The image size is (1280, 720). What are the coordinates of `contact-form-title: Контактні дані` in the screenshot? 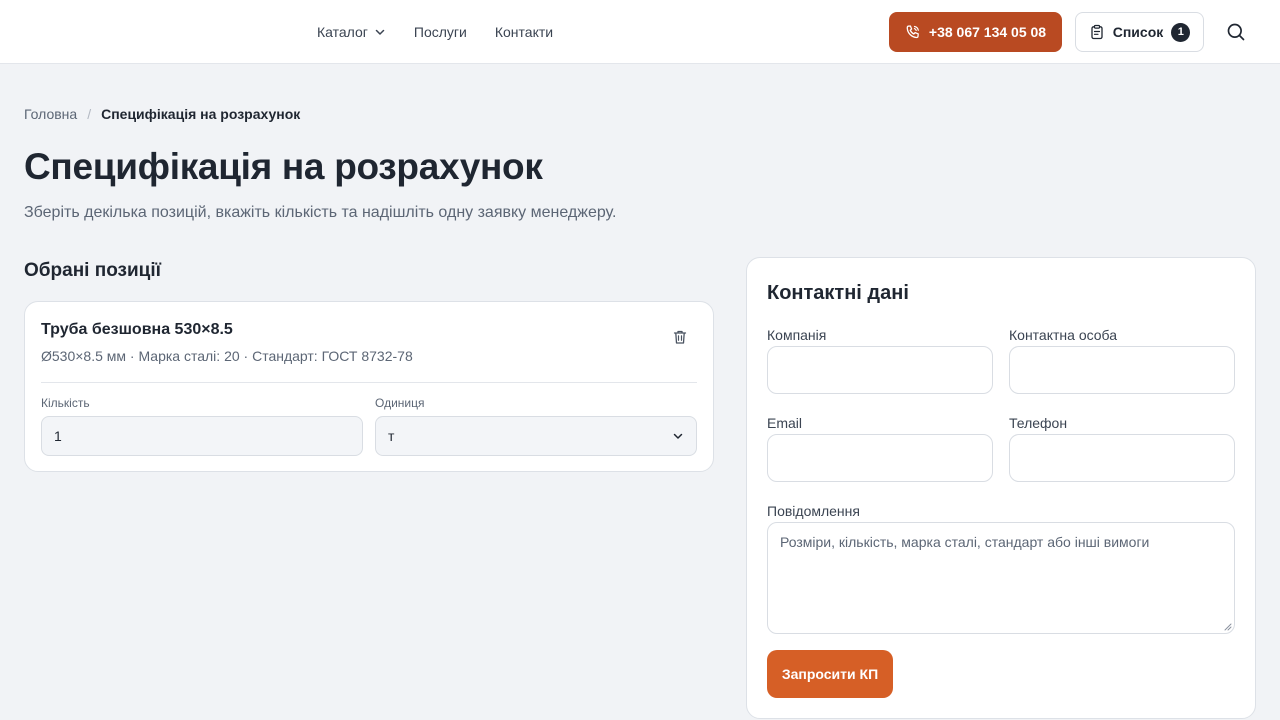 It's located at (838, 293).